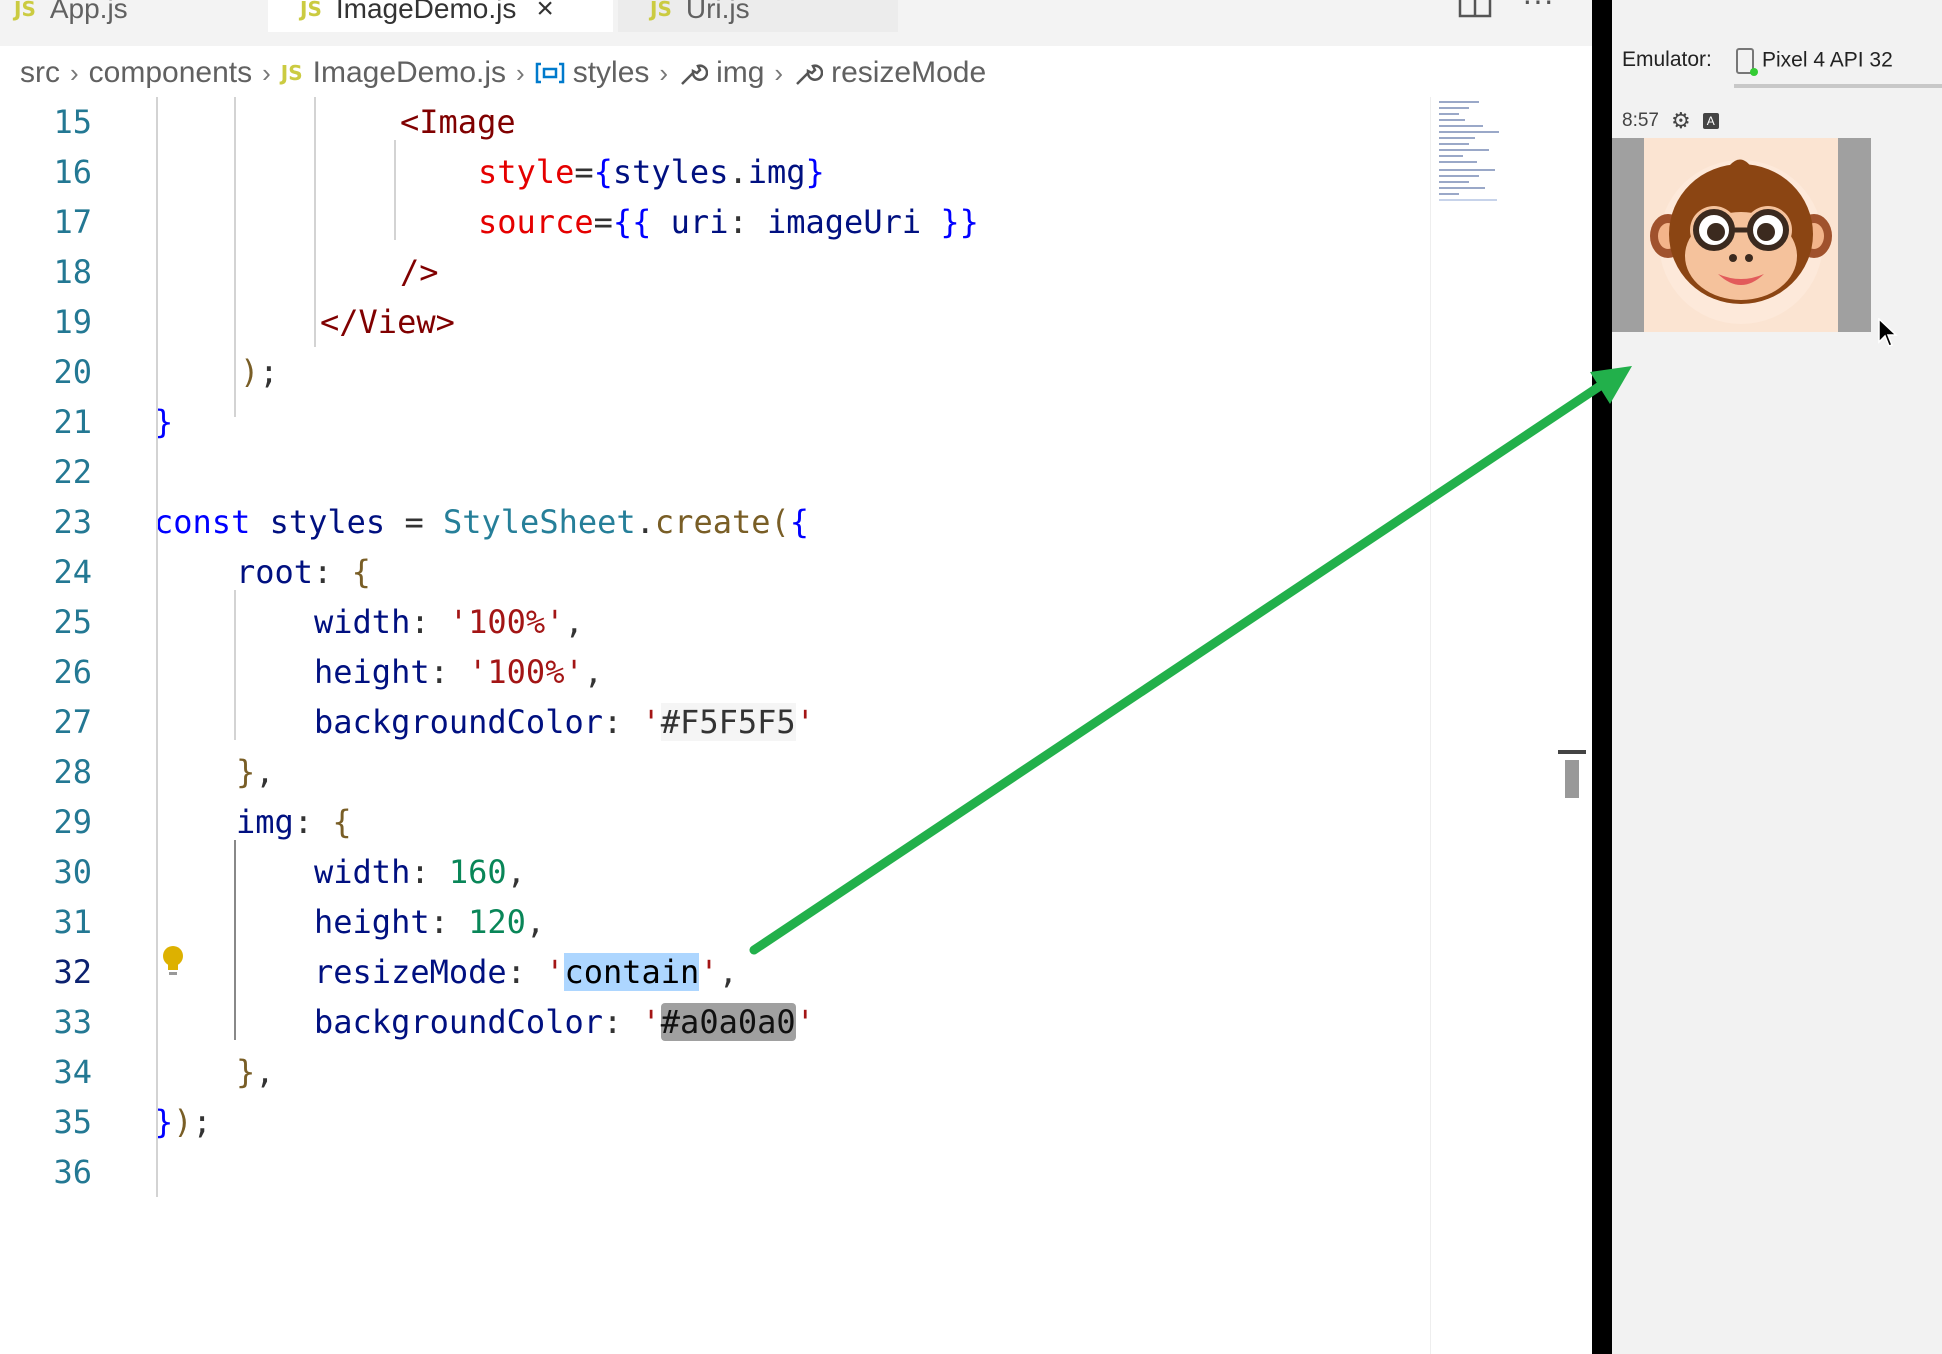  Describe the element at coordinates (715, 372) in the screenshot. I see `code-line: 20);` at that location.